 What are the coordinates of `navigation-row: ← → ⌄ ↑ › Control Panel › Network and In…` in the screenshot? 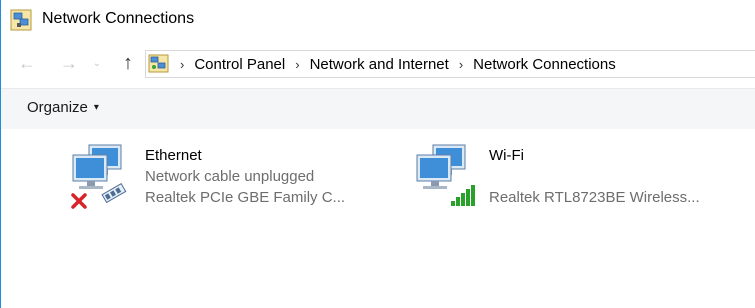 It's located at (378, 64).